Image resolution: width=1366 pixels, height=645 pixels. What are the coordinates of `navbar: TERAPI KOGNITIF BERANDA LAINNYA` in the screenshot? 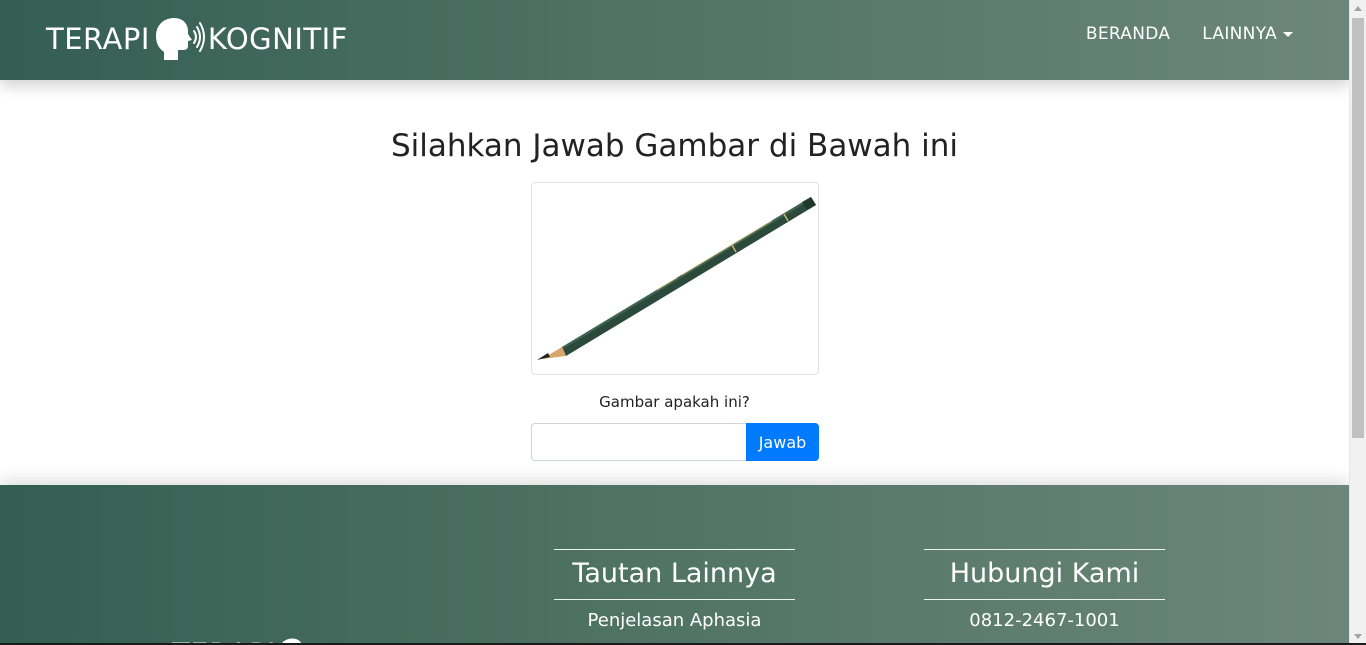 It's located at (674, 40).